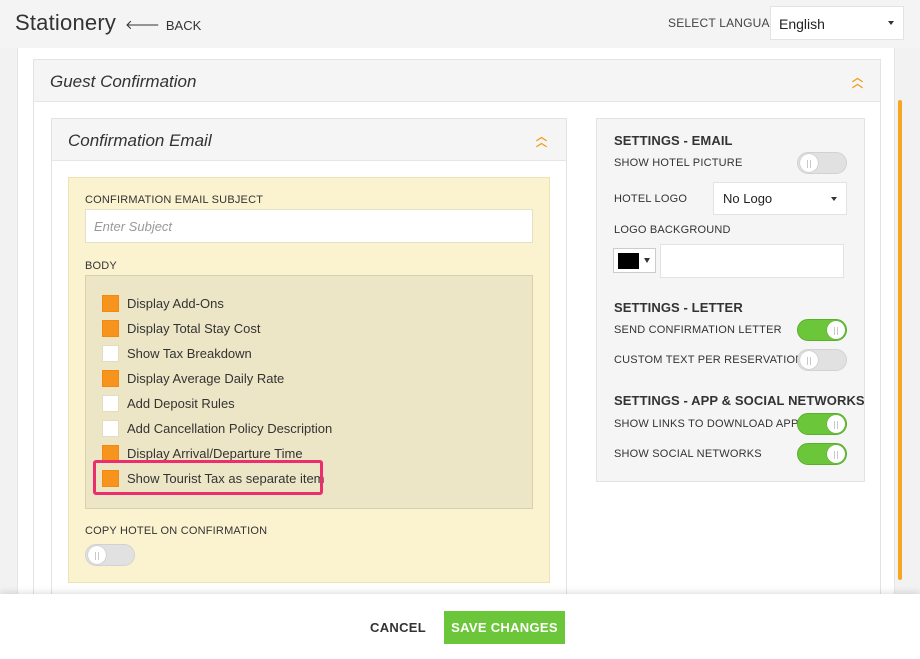  What do you see at coordinates (706, 424) in the screenshot?
I see `show-links-app-label: SHOW LINKS TO DOWNLOAD APP` at bounding box center [706, 424].